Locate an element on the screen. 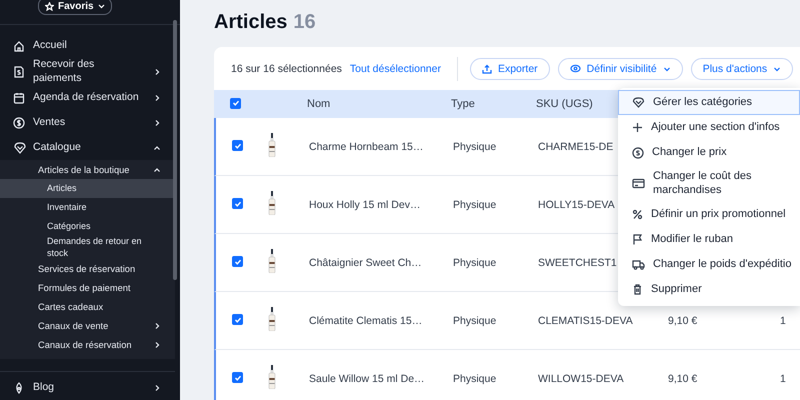  column-header: Nom is located at coordinates (318, 104).